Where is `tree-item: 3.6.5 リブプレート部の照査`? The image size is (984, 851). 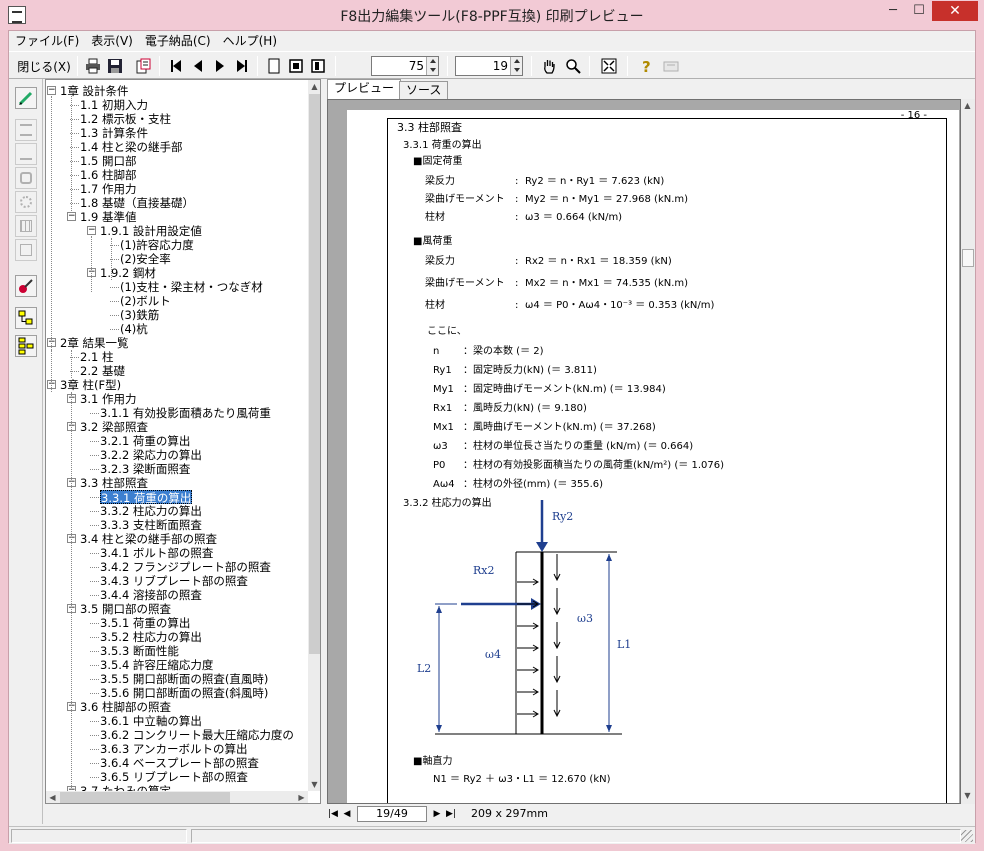
tree-item: 3.6.5 リブプレート部の照査 is located at coordinates (174, 777).